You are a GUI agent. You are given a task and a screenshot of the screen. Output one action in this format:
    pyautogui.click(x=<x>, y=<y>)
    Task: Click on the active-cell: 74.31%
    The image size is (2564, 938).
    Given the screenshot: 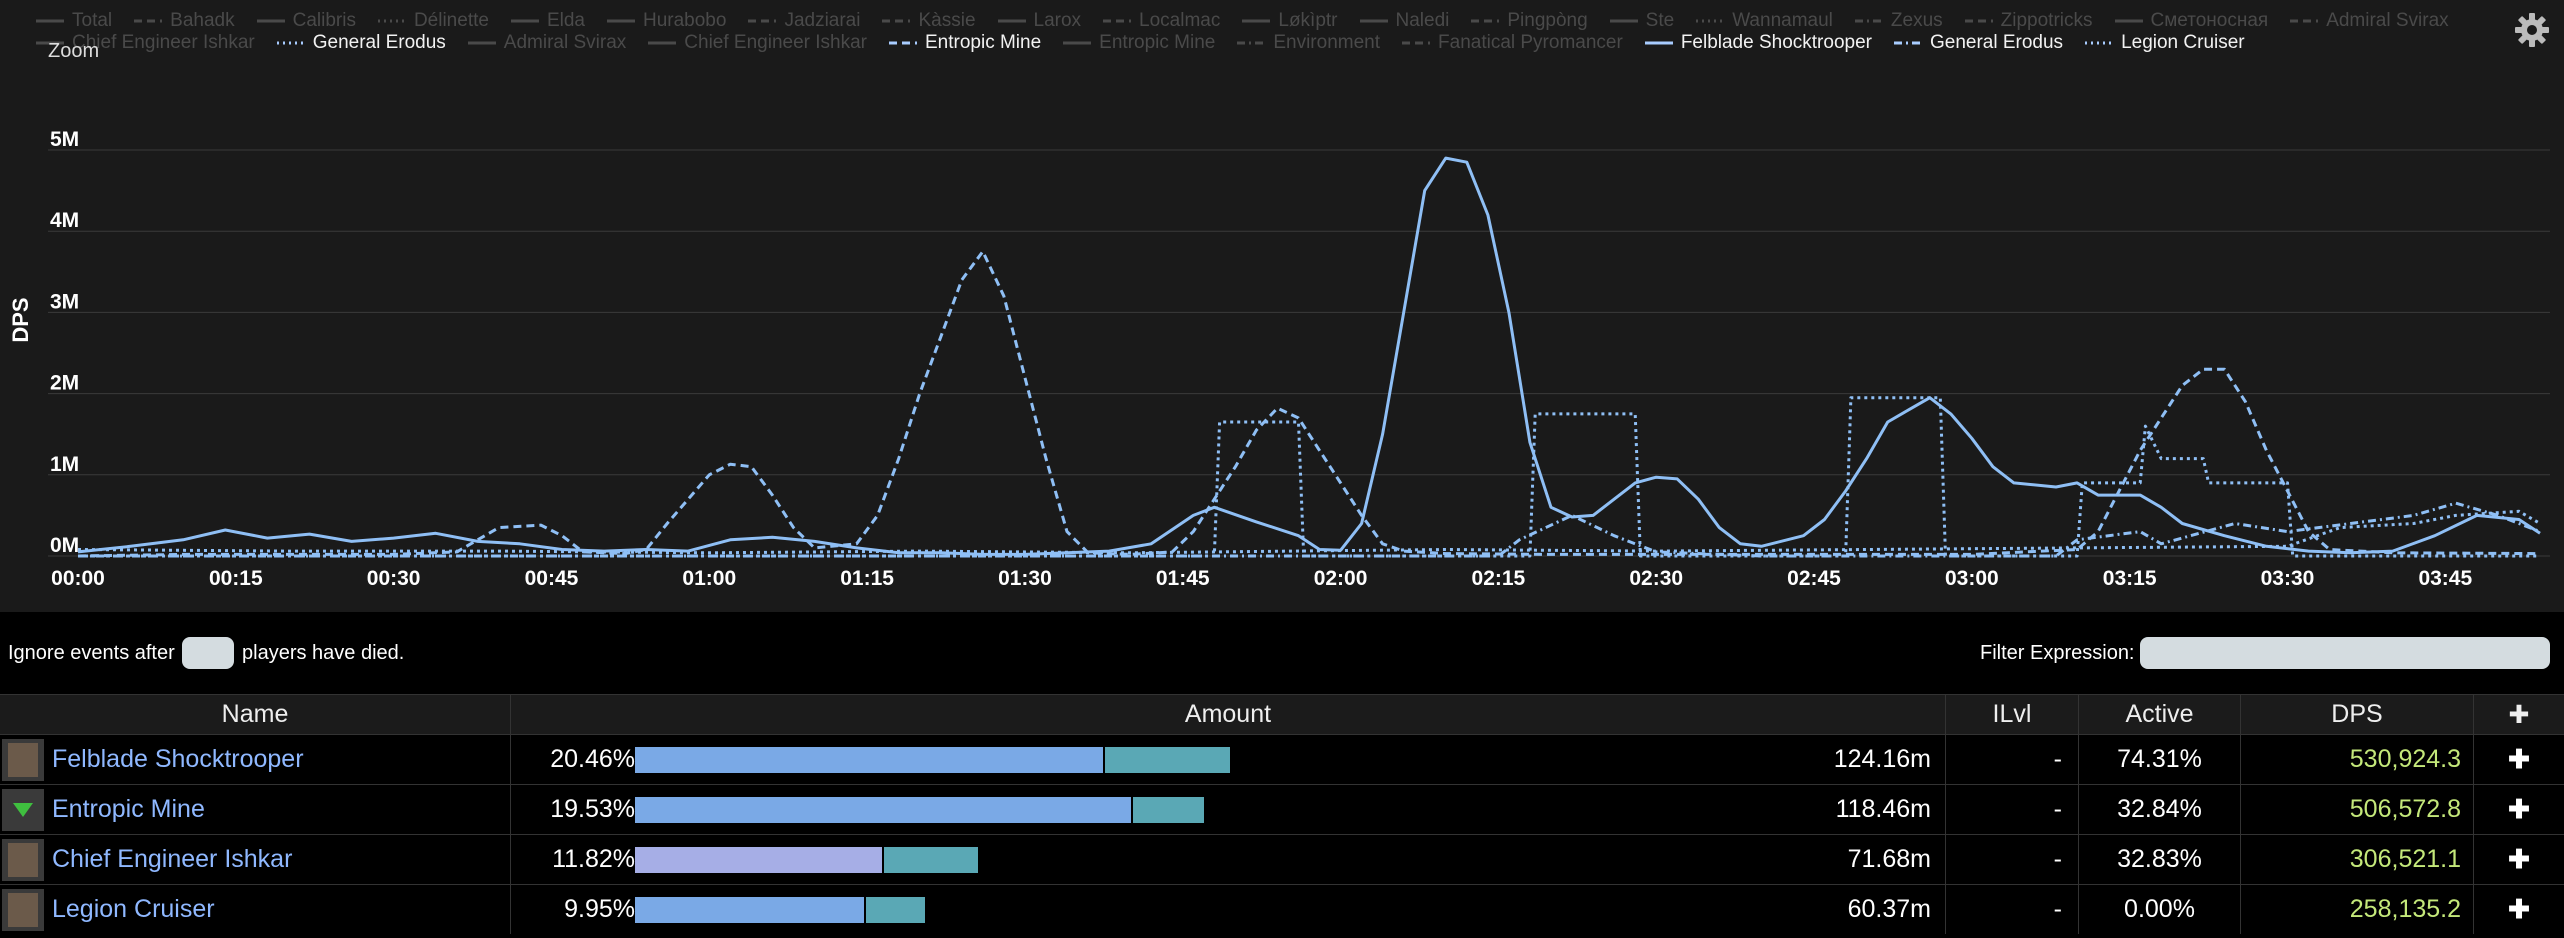 What is the action you would take?
    pyautogui.click(x=2159, y=759)
    